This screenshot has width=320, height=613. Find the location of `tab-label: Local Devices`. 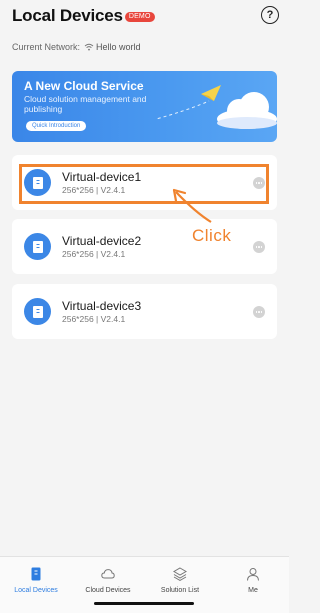

tab-label: Local Devices is located at coordinates (36, 590).